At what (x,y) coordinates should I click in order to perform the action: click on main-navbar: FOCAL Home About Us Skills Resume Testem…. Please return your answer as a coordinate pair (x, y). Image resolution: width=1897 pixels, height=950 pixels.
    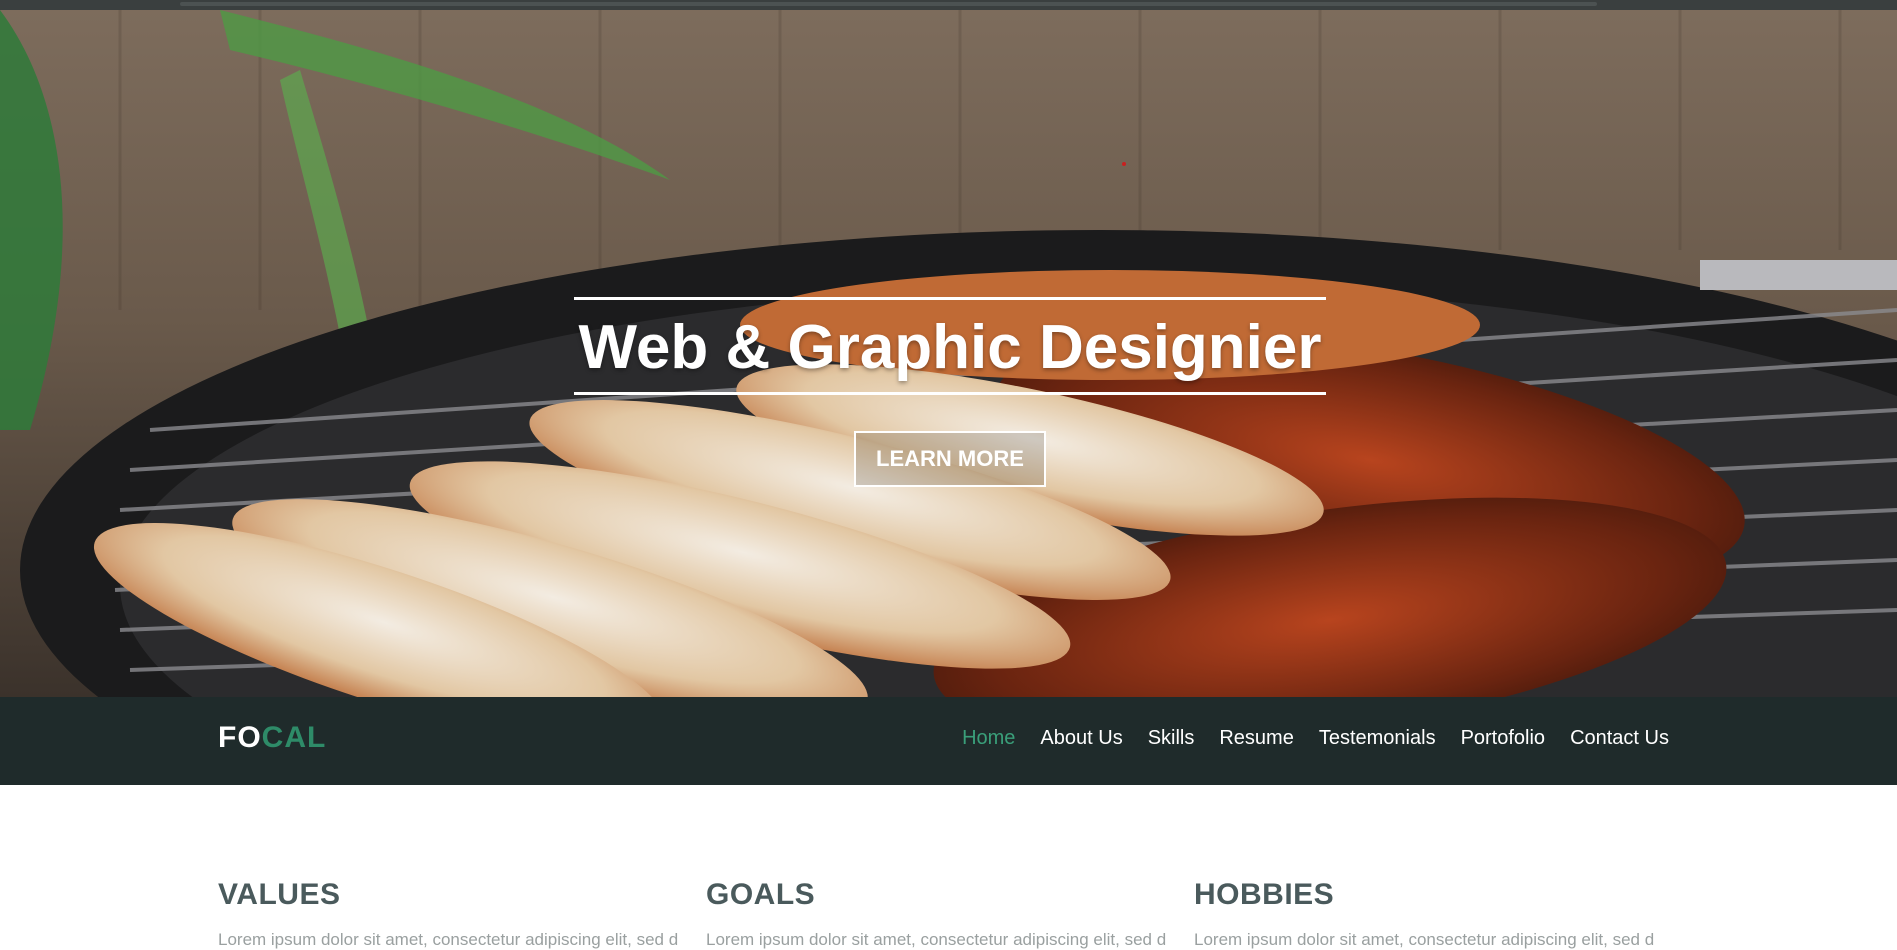
    Looking at the image, I should click on (948, 741).